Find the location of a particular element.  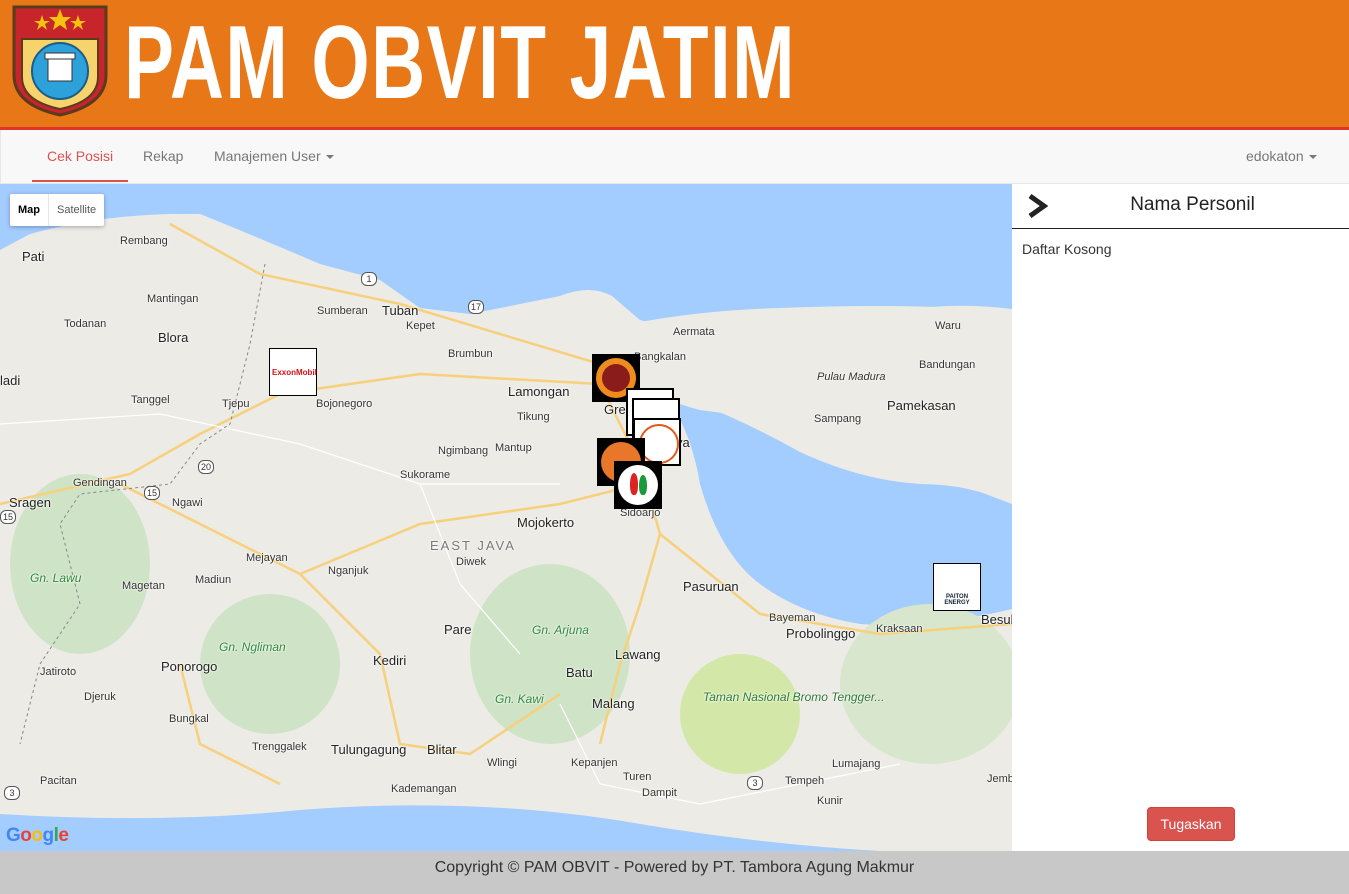

map-label: Ngimbang is located at coordinates (463, 451).